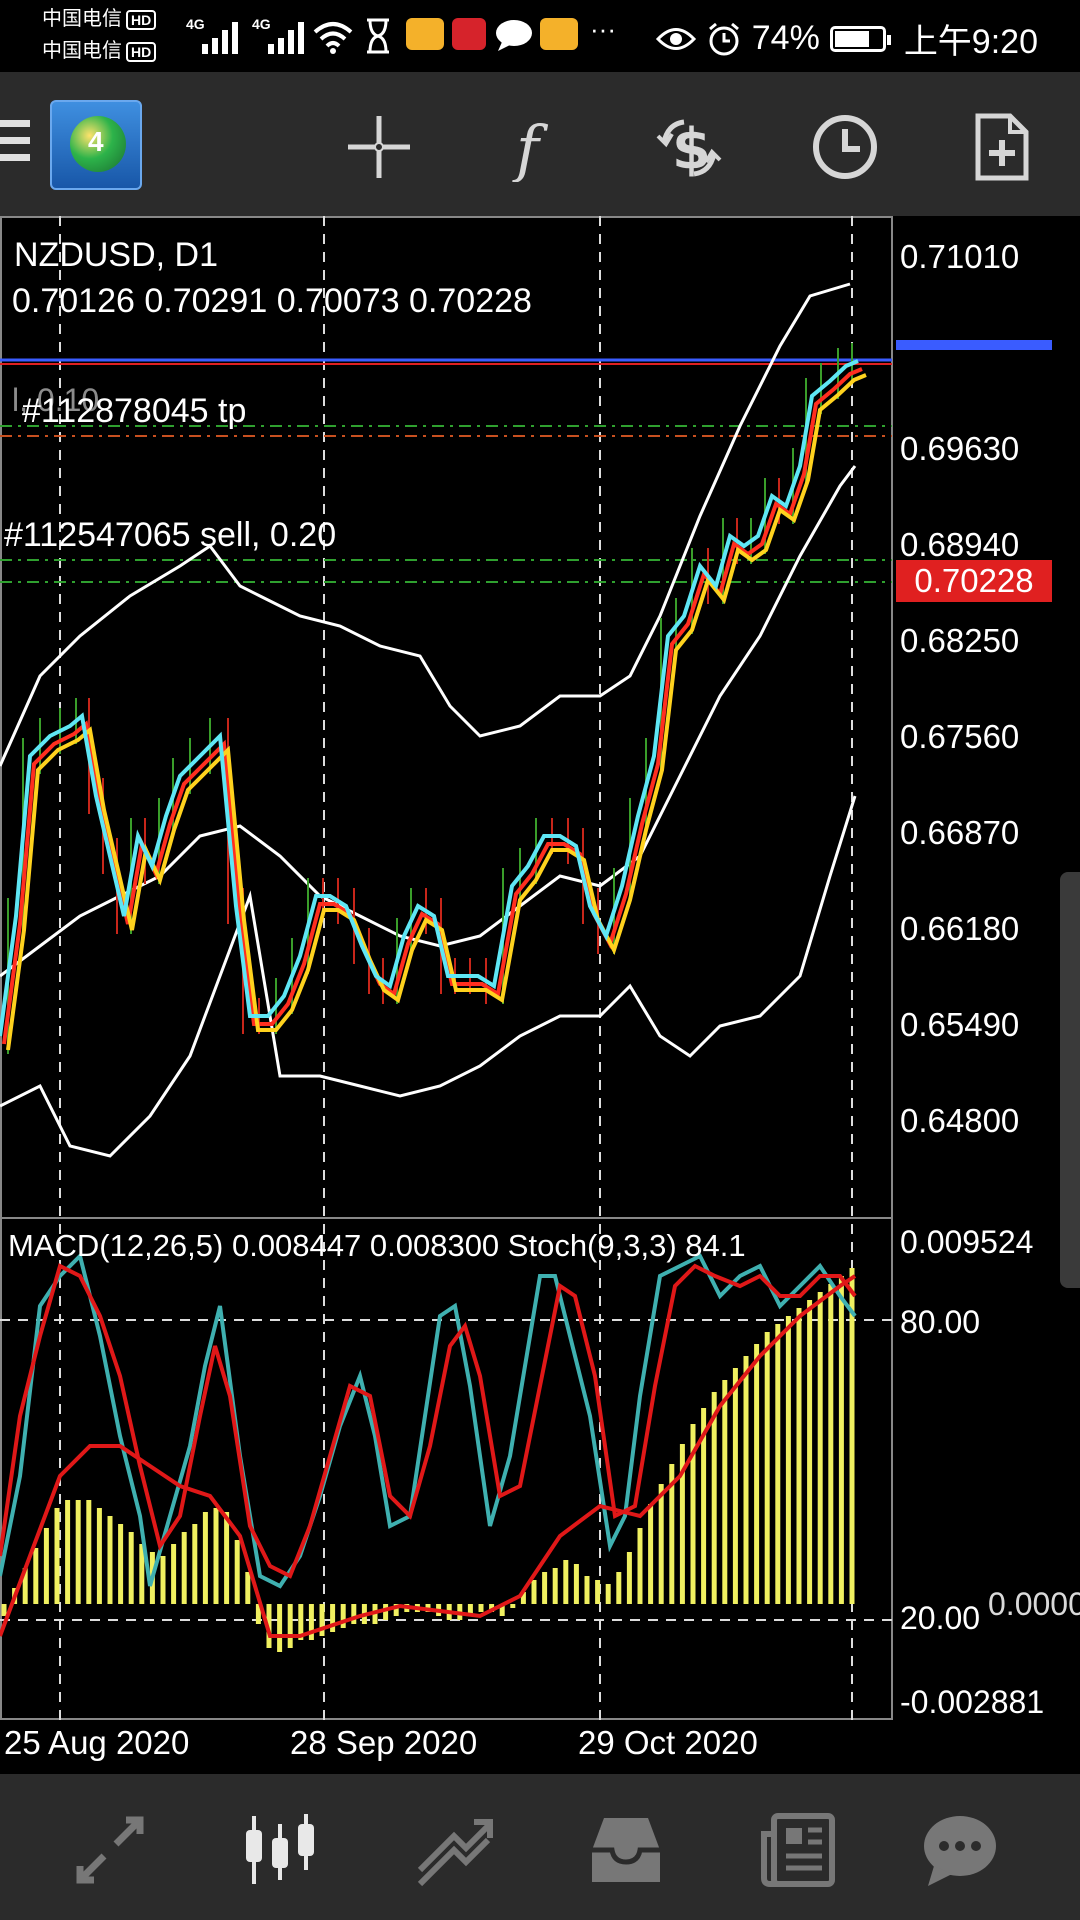 Image resolution: width=1080 pixels, height=1920 pixels. What do you see at coordinates (134, 411) in the screenshot?
I see `order-tp-label: #112878045 tp` at bounding box center [134, 411].